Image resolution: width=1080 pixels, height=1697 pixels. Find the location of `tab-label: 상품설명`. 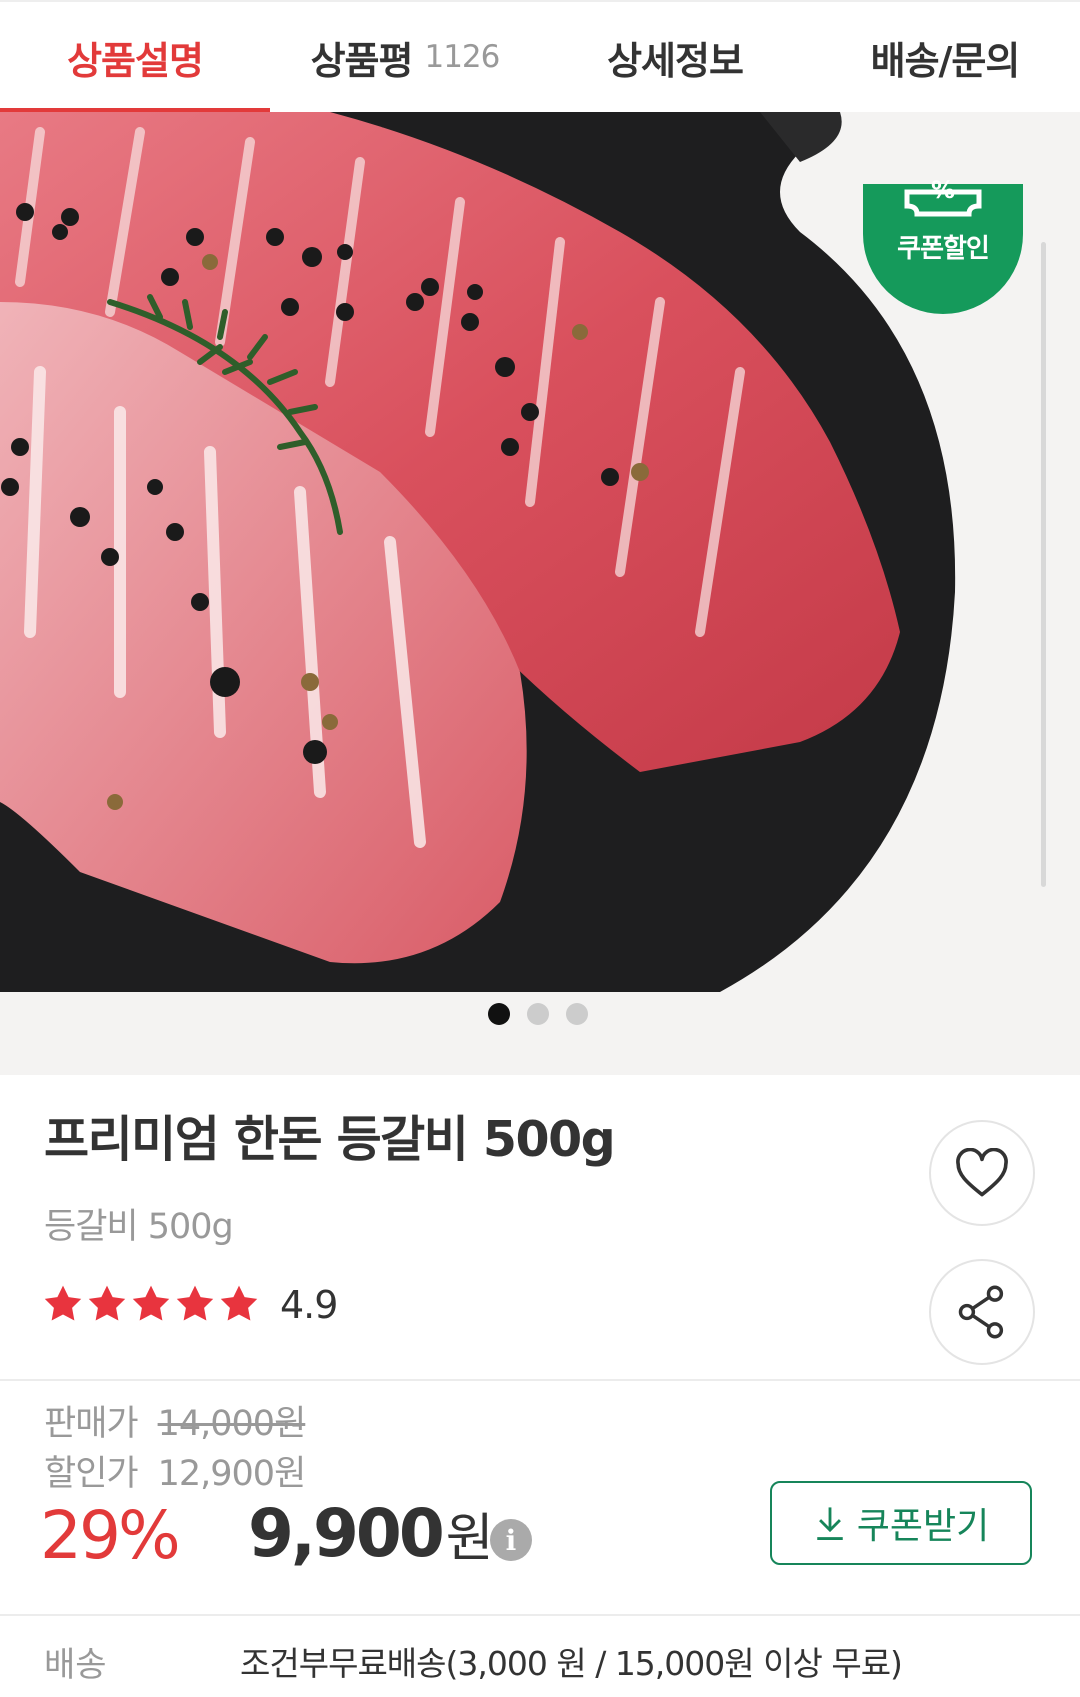

tab-label: 상품설명 is located at coordinates (135, 60).